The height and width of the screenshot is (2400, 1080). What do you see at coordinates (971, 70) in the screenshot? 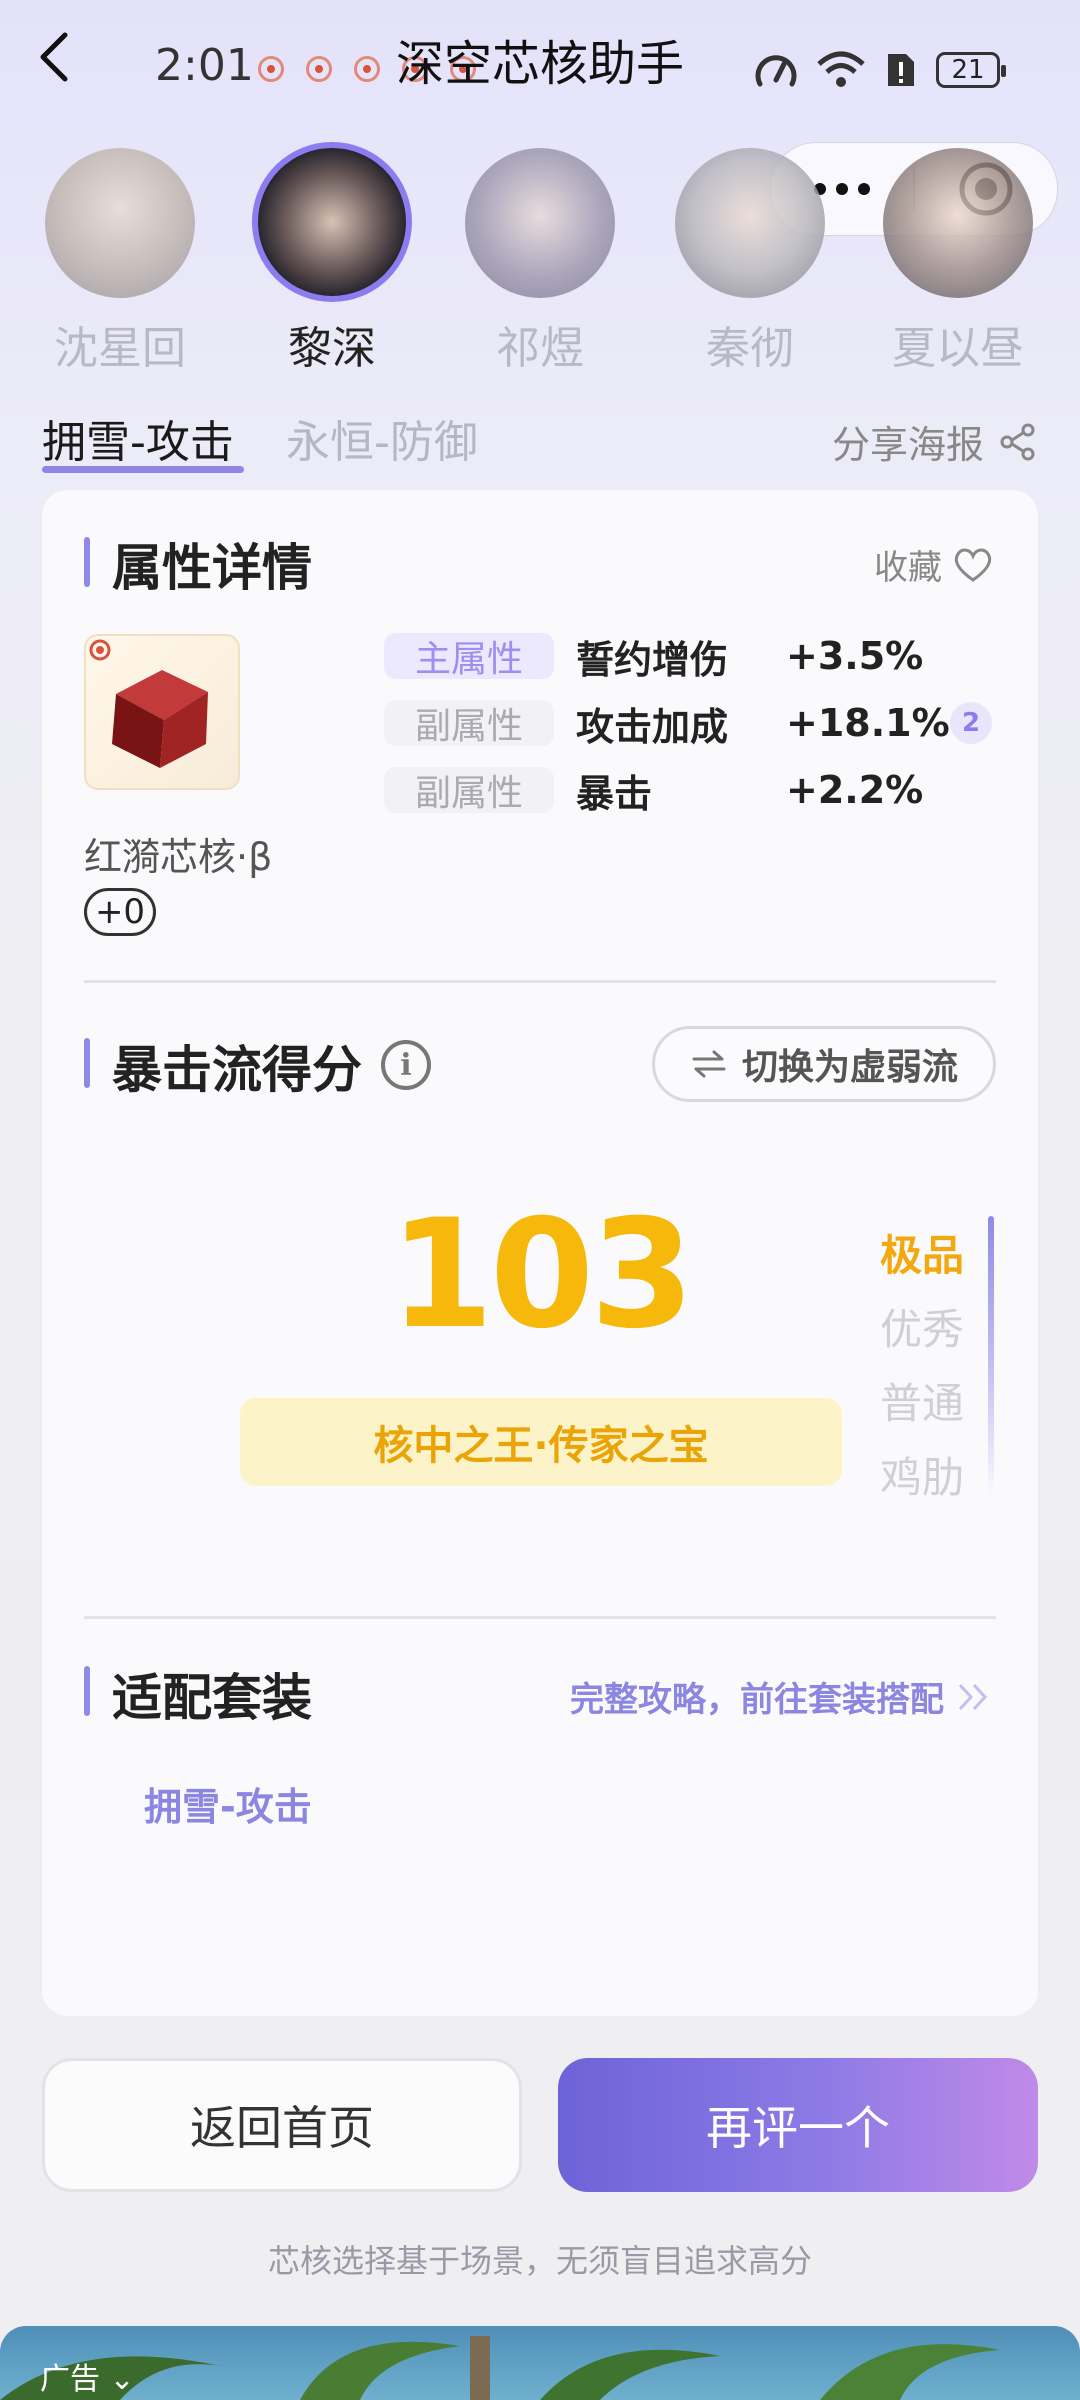
I see `battery-icon: 21` at bounding box center [971, 70].